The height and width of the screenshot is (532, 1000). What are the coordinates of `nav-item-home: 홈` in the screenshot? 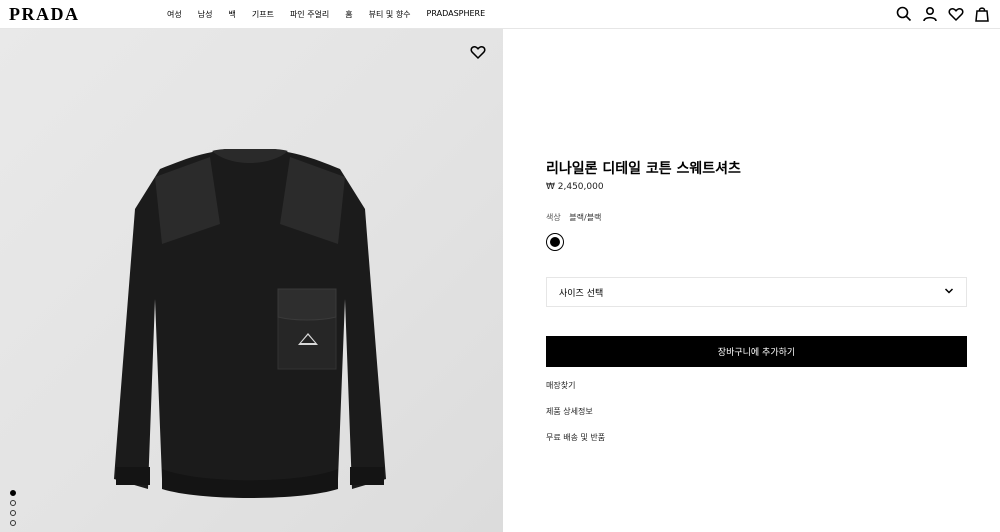 It's located at (348, 14).